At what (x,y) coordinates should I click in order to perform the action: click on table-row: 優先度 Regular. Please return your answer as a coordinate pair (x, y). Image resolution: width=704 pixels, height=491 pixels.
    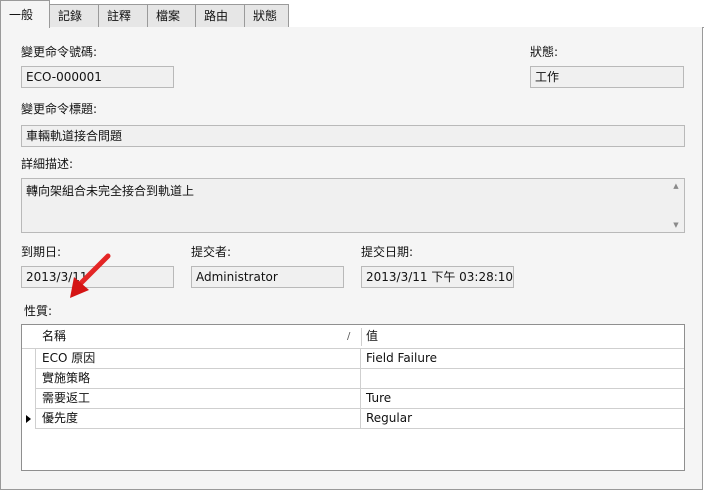
    Looking at the image, I should click on (353, 419).